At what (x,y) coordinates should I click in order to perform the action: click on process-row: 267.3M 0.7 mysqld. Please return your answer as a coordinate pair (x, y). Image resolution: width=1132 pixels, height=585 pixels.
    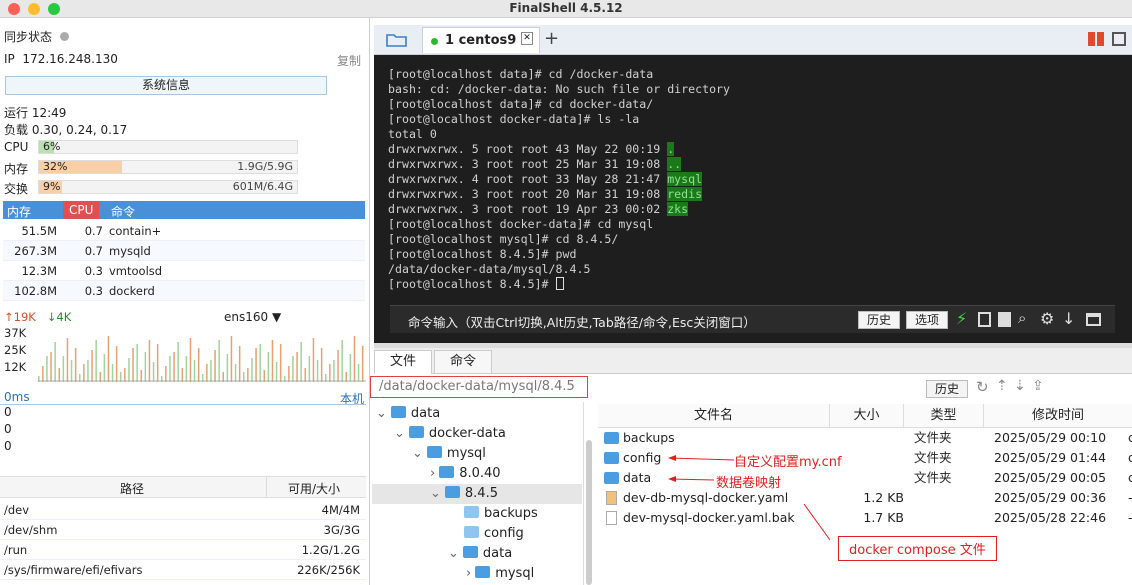
    Looking at the image, I should click on (184, 251).